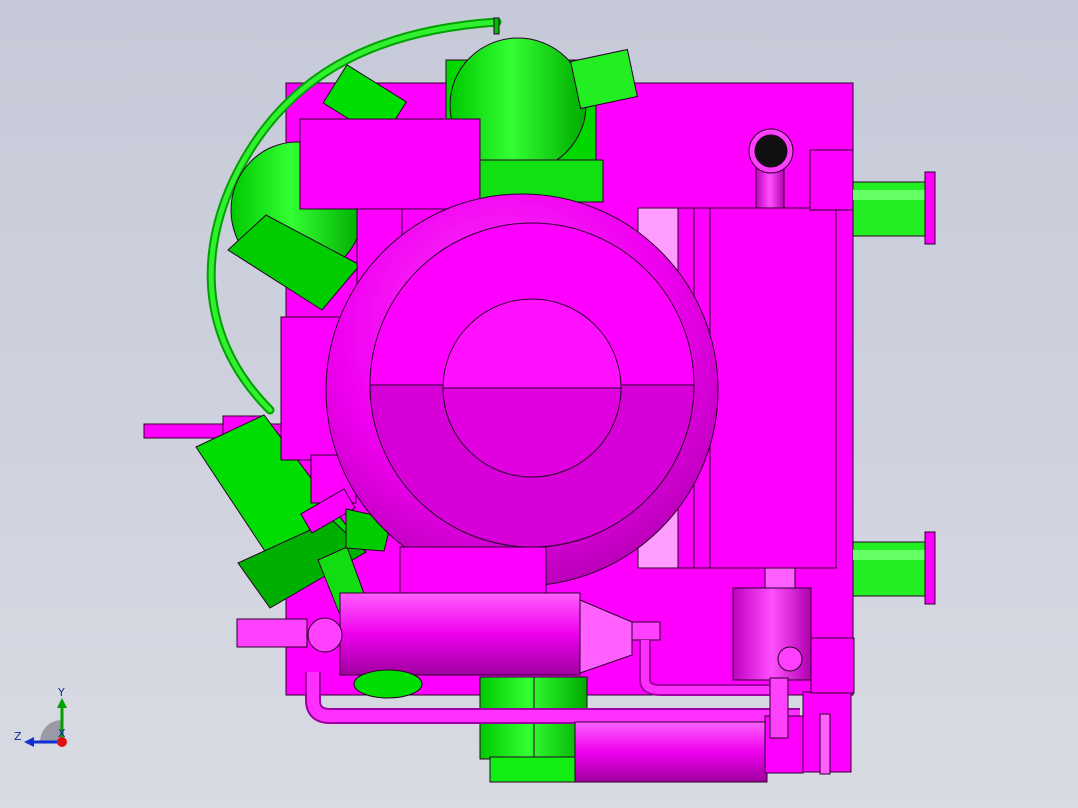 The image size is (1078, 808). Describe the element at coordinates (773, 388) in the screenshot. I see `right-panel` at that location.